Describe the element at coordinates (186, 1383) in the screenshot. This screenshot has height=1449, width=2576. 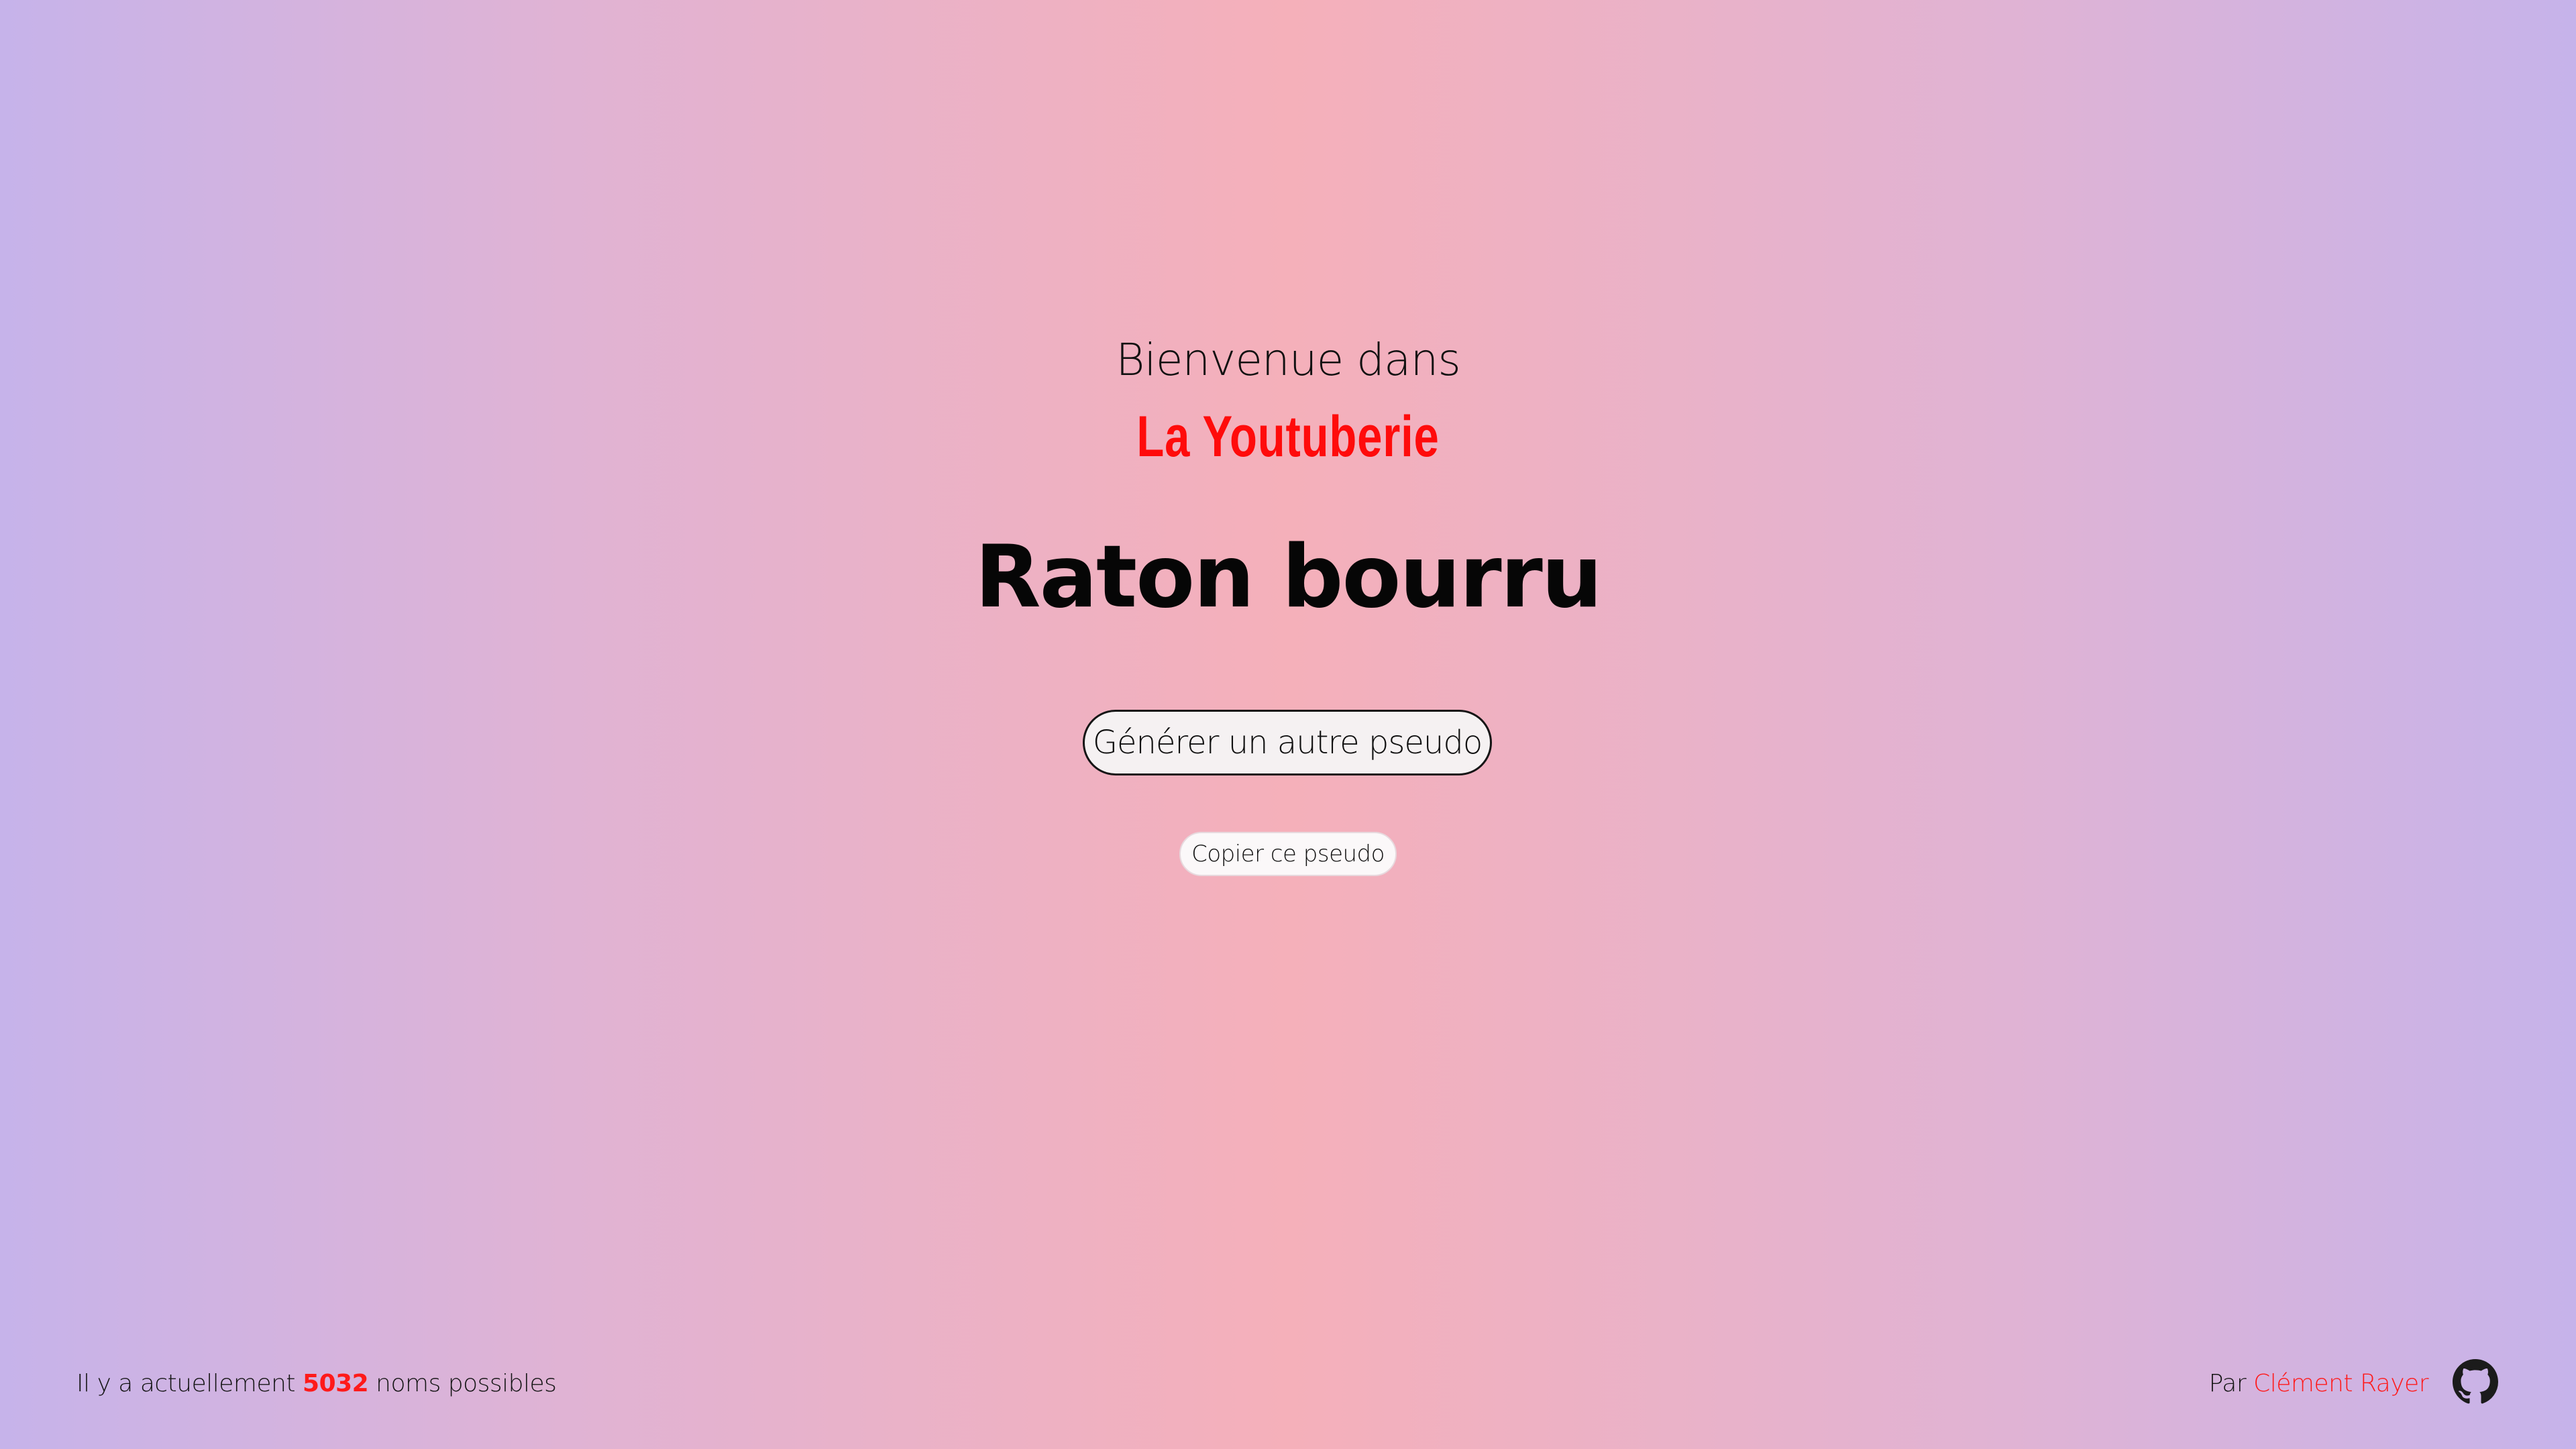
I see `count-prefix: Il y a actuellement` at that location.